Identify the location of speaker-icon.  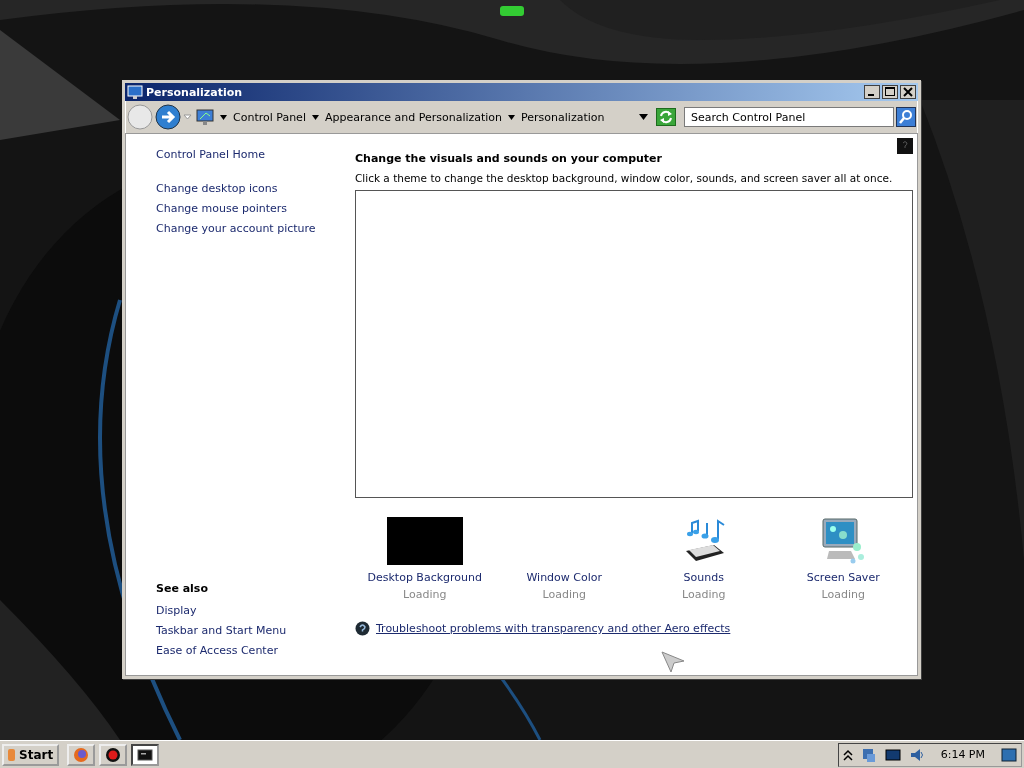
(916, 754).